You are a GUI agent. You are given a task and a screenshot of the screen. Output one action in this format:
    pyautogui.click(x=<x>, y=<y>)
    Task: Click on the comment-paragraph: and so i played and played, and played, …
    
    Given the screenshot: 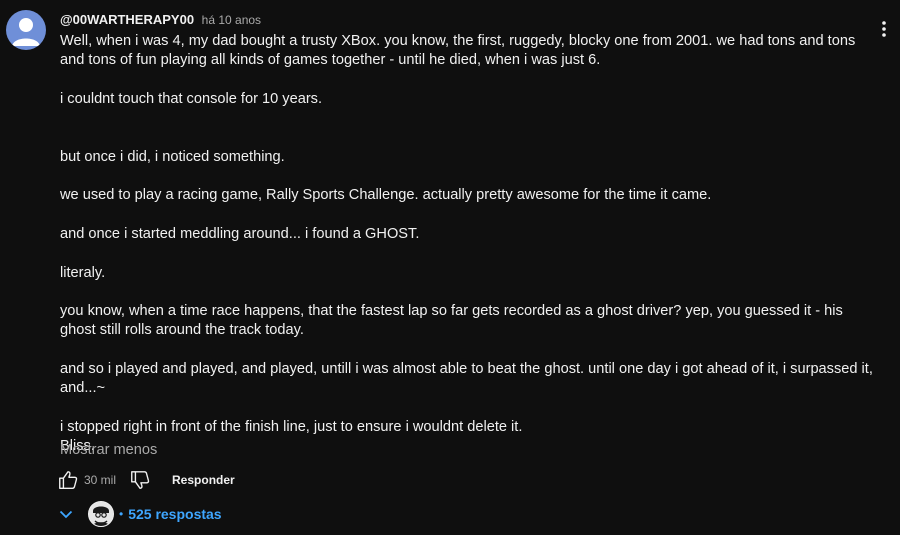 What is the action you would take?
    pyautogui.click(x=466, y=379)
    